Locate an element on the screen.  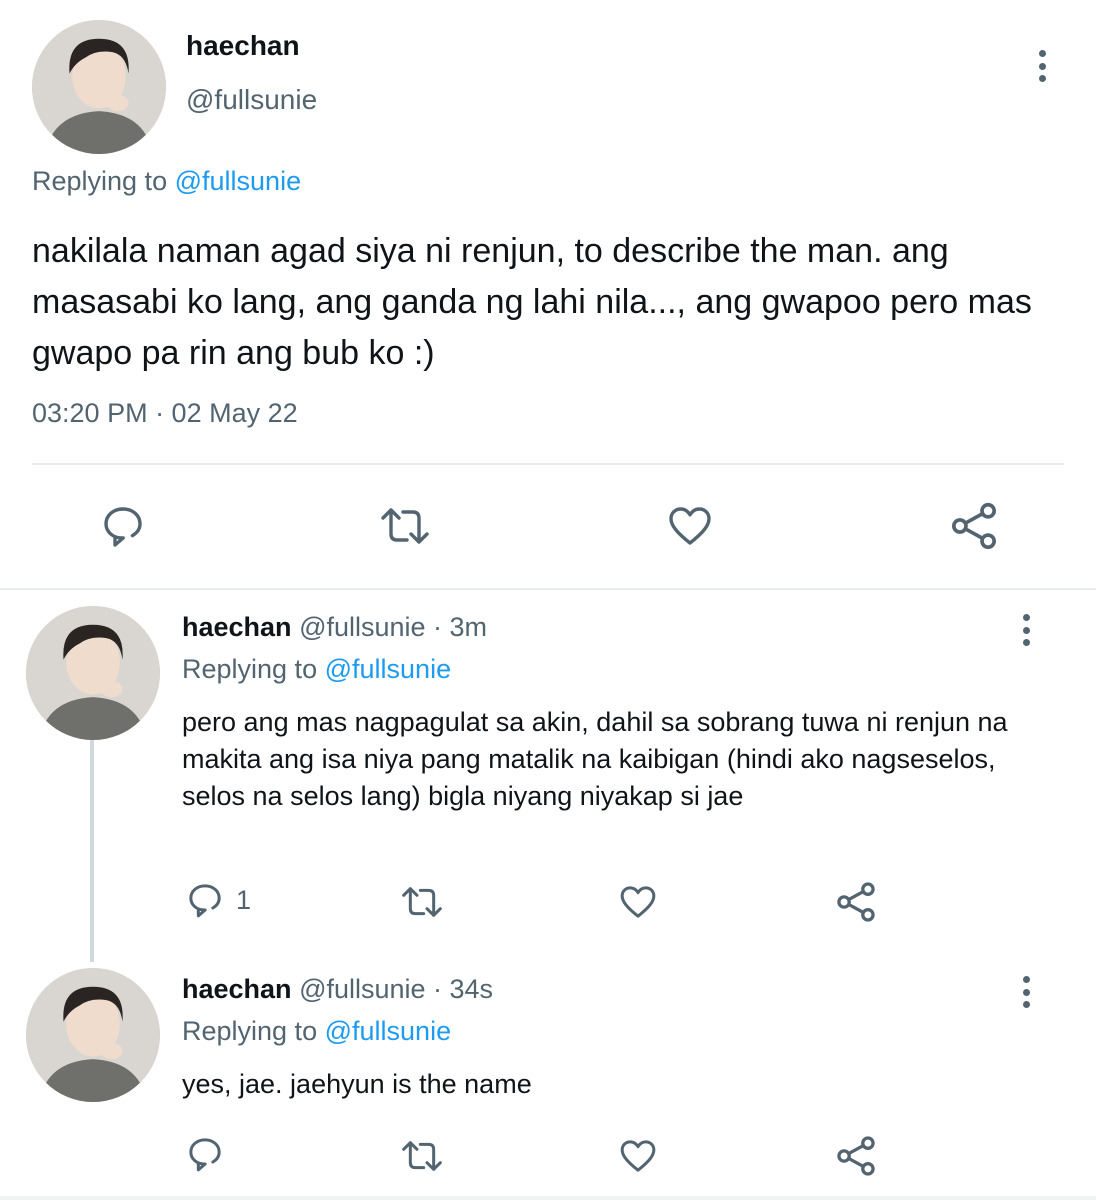
reply-header: haechan @fullsunie · 34s is located at coordinates (337, 989).